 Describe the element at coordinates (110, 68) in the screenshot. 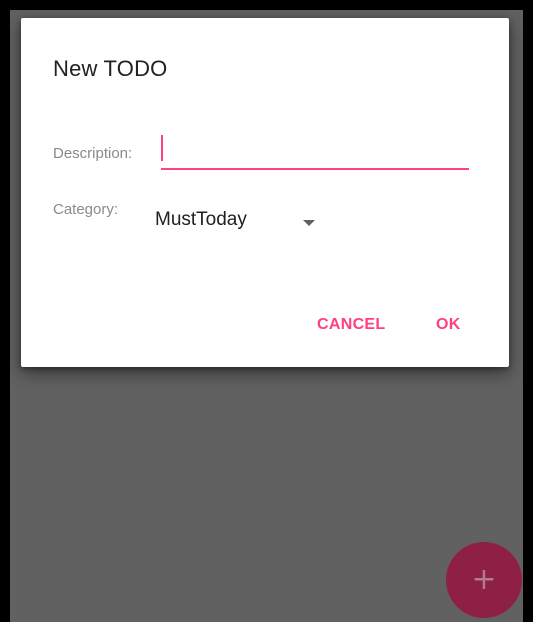

I see `dialog-title: New TODO` at that location.